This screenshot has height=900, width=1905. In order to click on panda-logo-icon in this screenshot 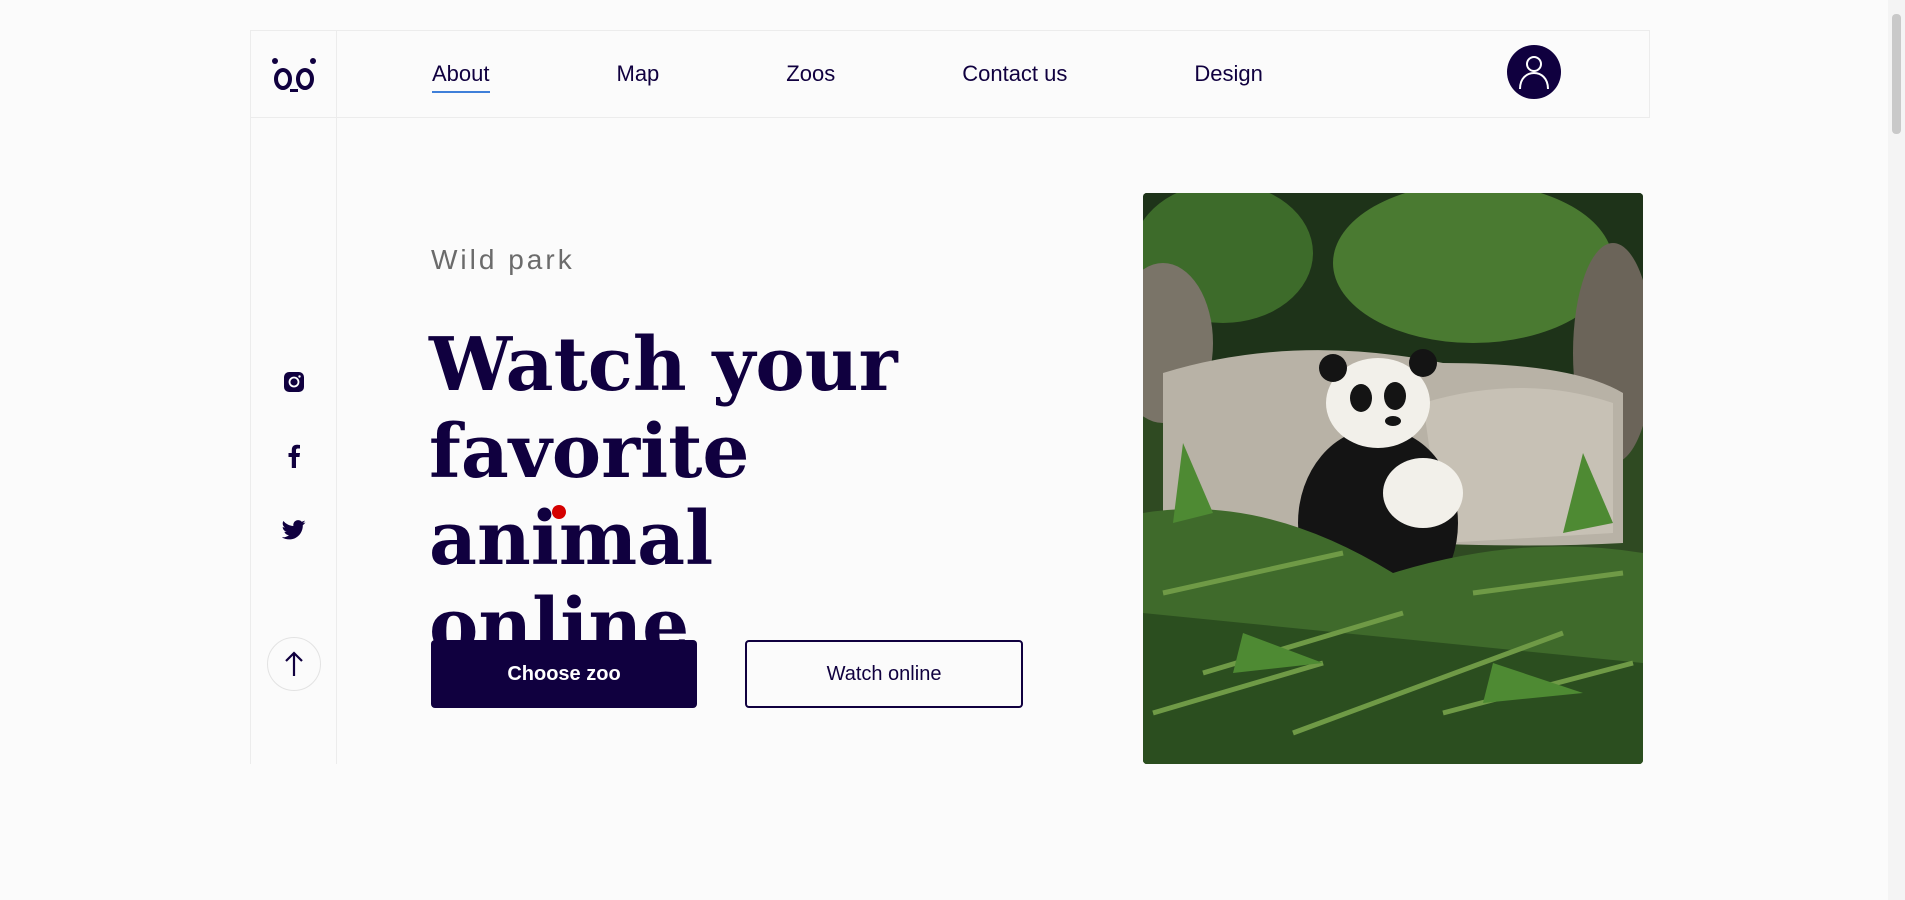, I will do `click(293, 75)`.